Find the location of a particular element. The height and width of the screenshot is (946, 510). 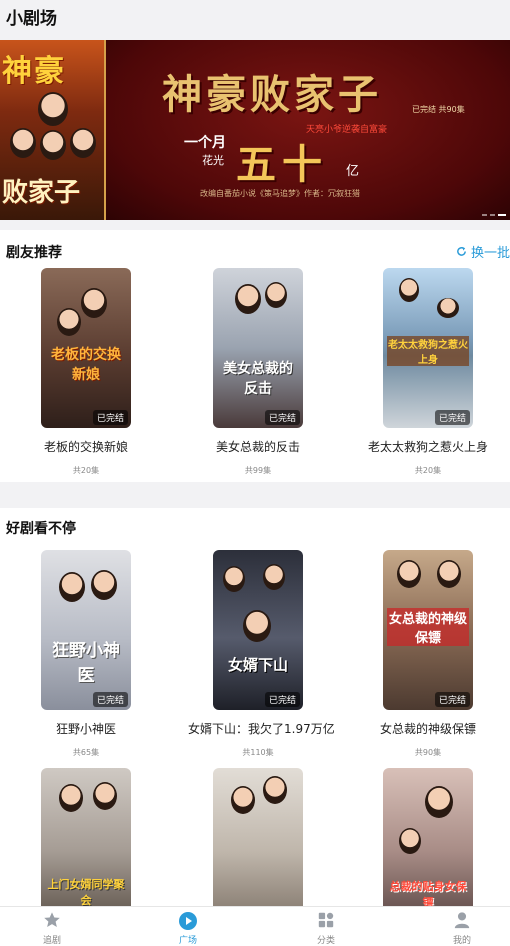

cover-text: 狂野小神医 is located at coordinates (86, 663).